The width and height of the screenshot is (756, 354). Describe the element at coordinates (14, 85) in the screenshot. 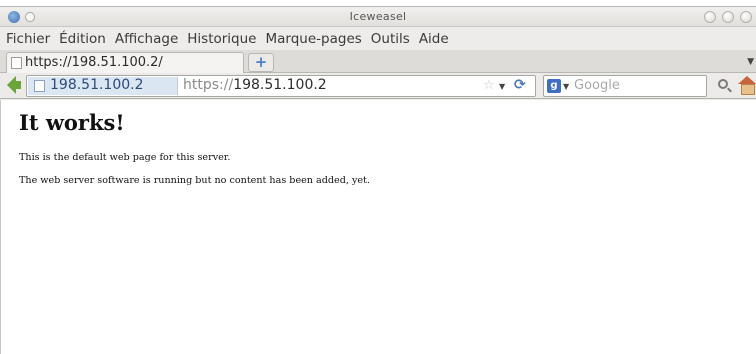

I see `back-arrow-icon` at that location.